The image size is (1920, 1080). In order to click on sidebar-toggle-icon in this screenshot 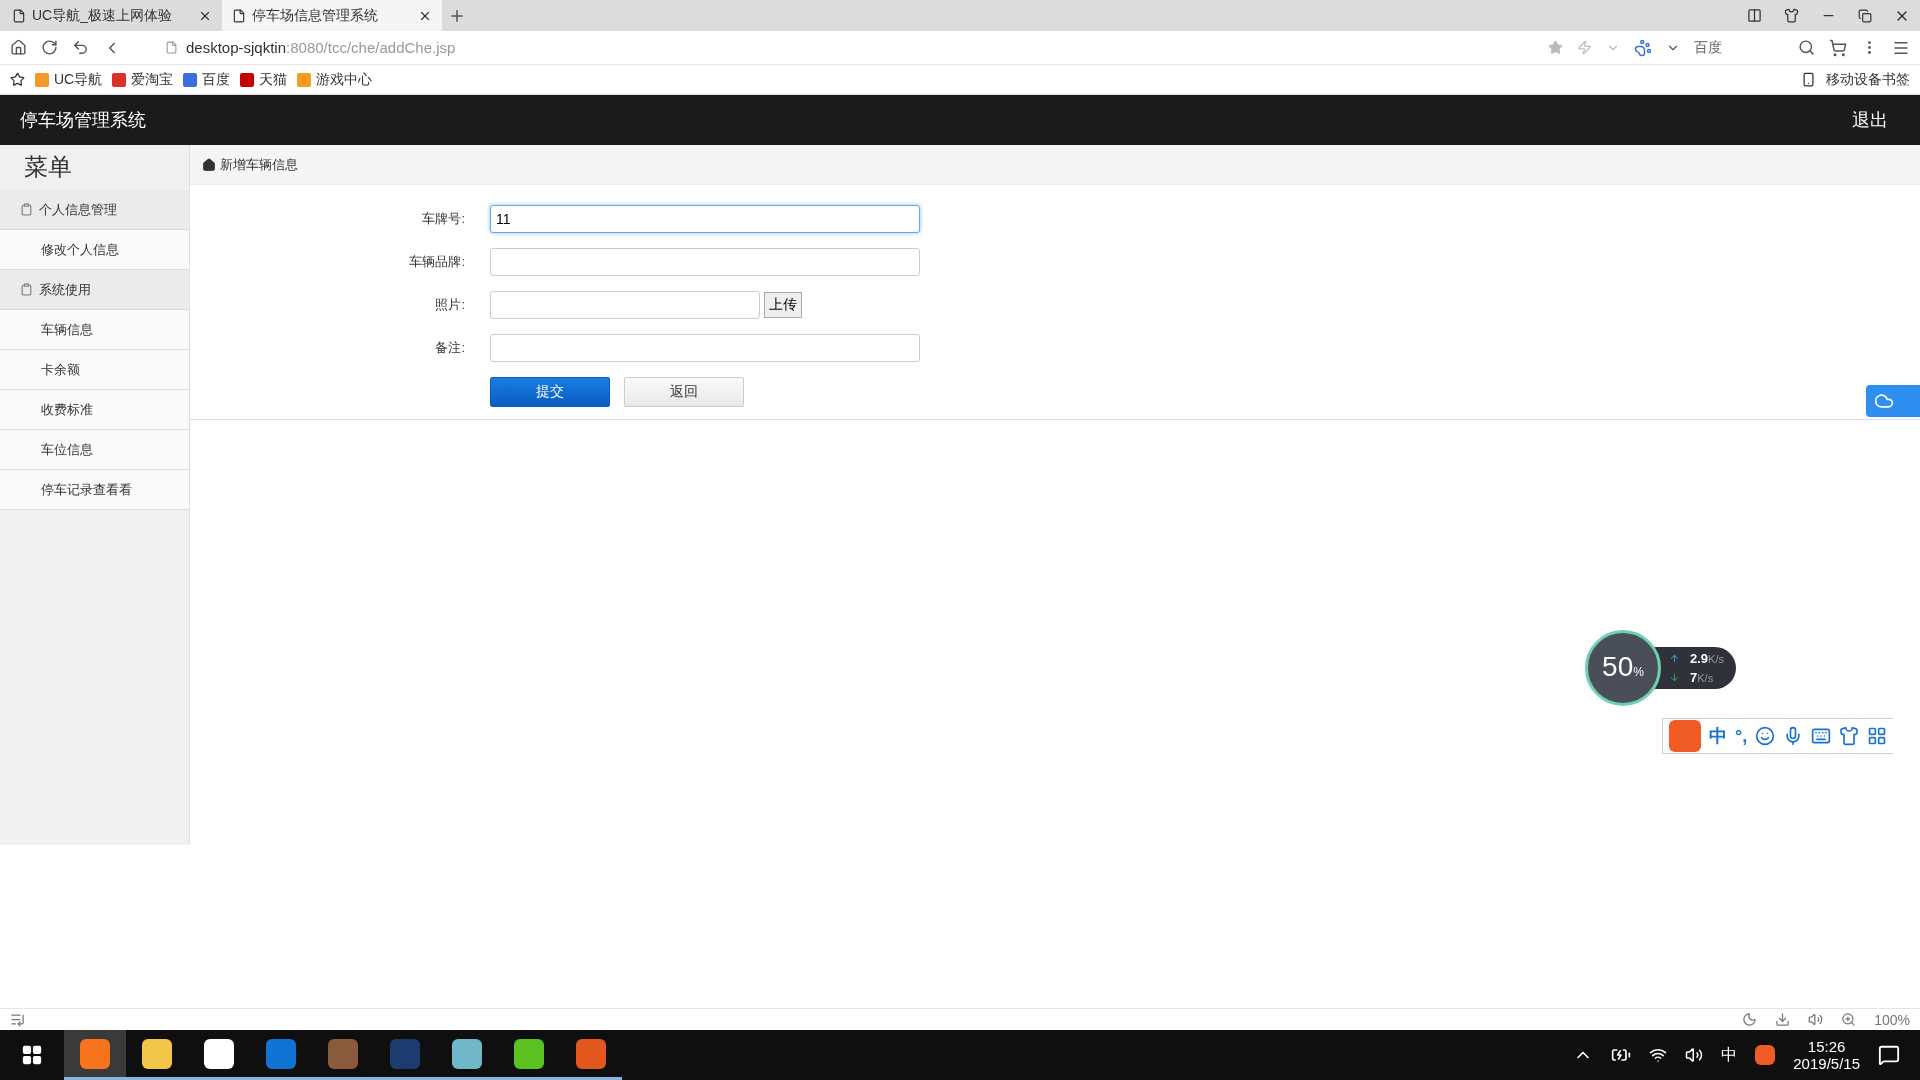, I will do `click(17, 1019)`.